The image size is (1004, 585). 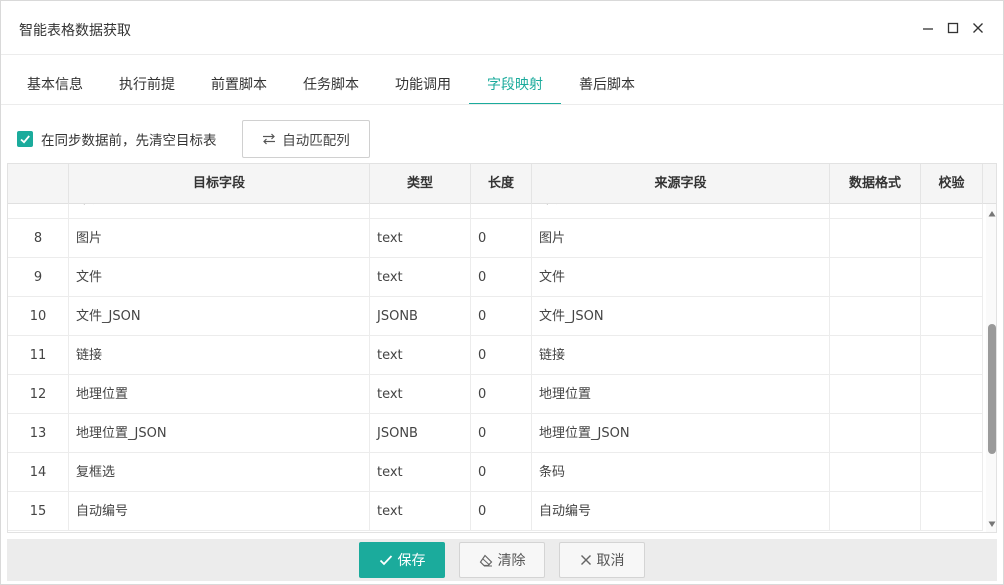 I want to click on target-field-cell: 自动编号, so click(x=219, y=511).